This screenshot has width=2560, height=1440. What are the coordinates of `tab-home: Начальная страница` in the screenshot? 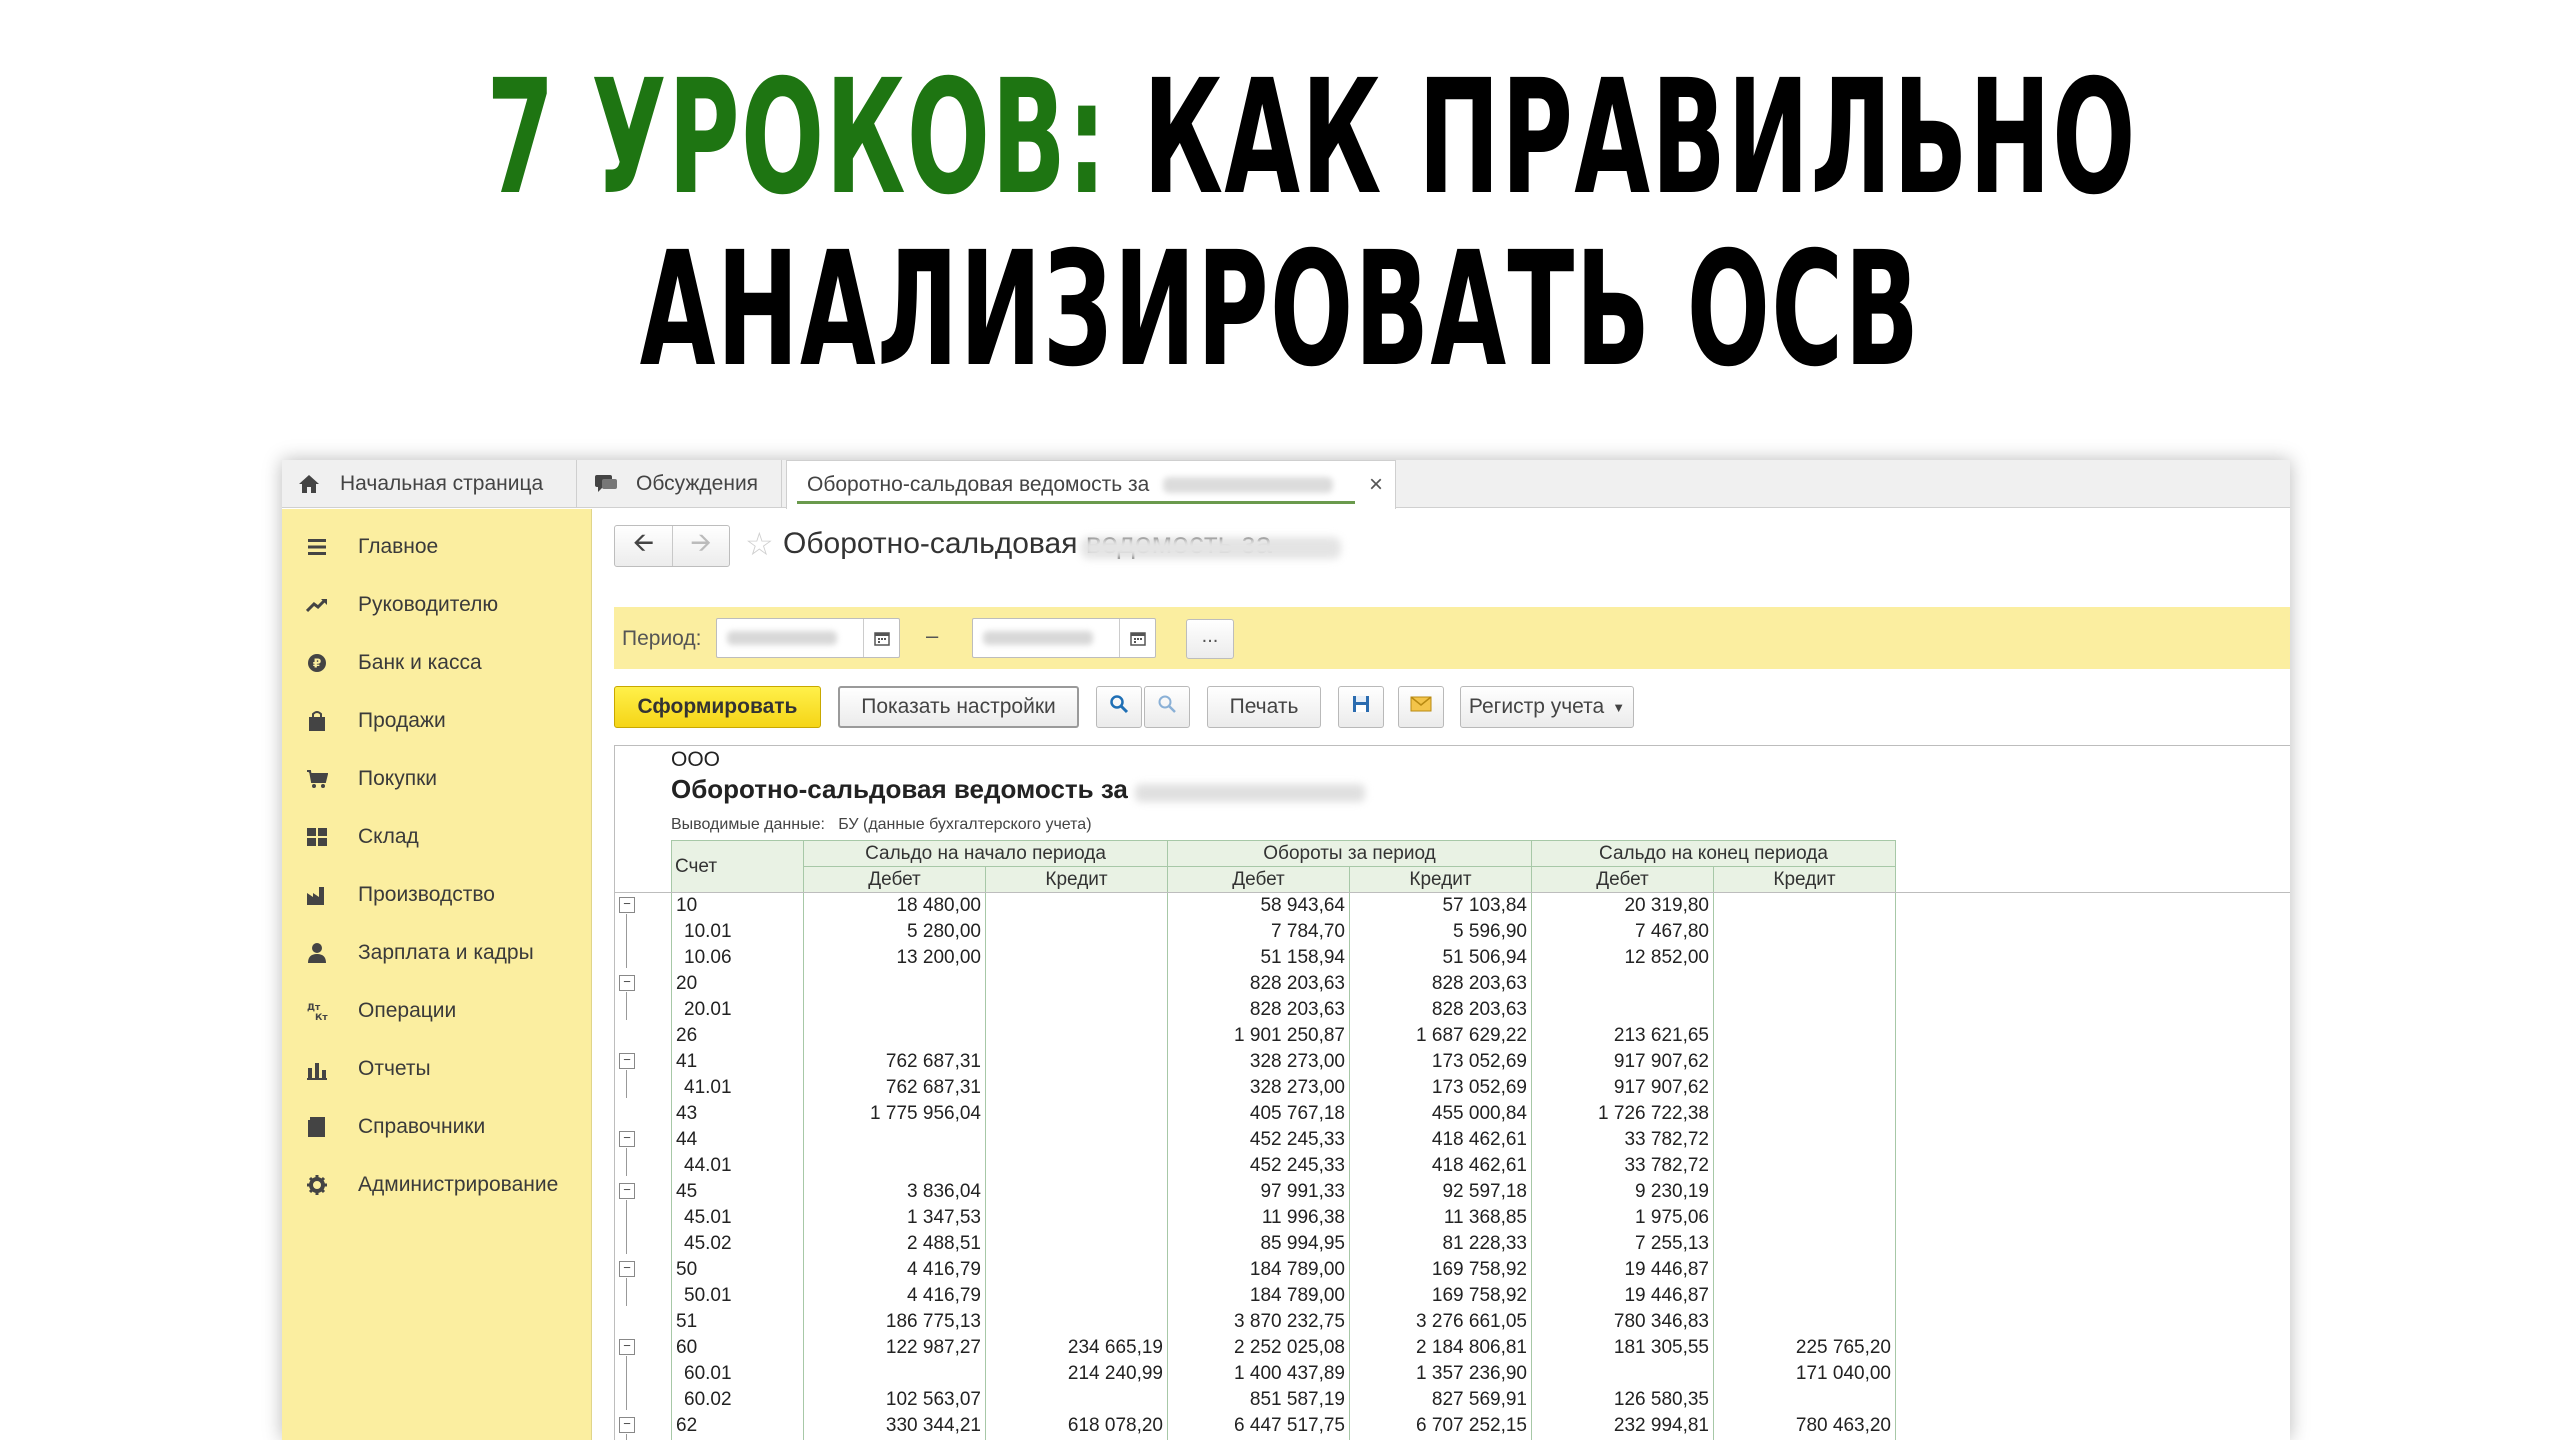 It's located at (429, 484).